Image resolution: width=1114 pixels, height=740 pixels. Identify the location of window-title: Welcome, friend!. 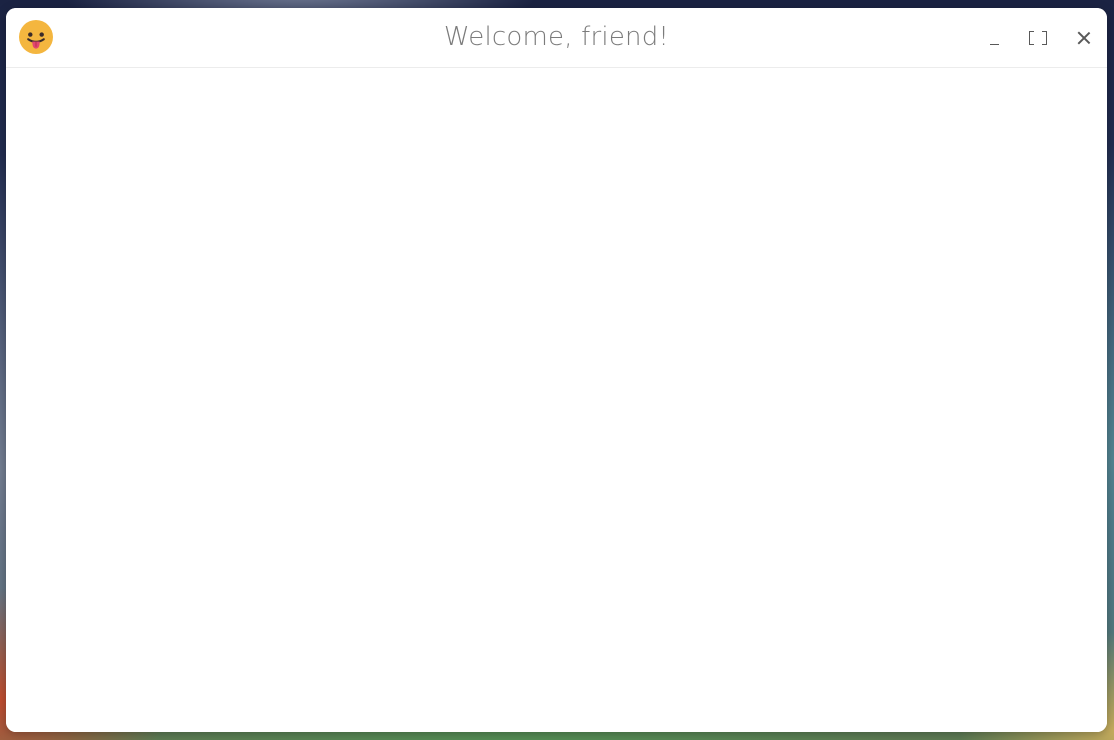
(556, 37).